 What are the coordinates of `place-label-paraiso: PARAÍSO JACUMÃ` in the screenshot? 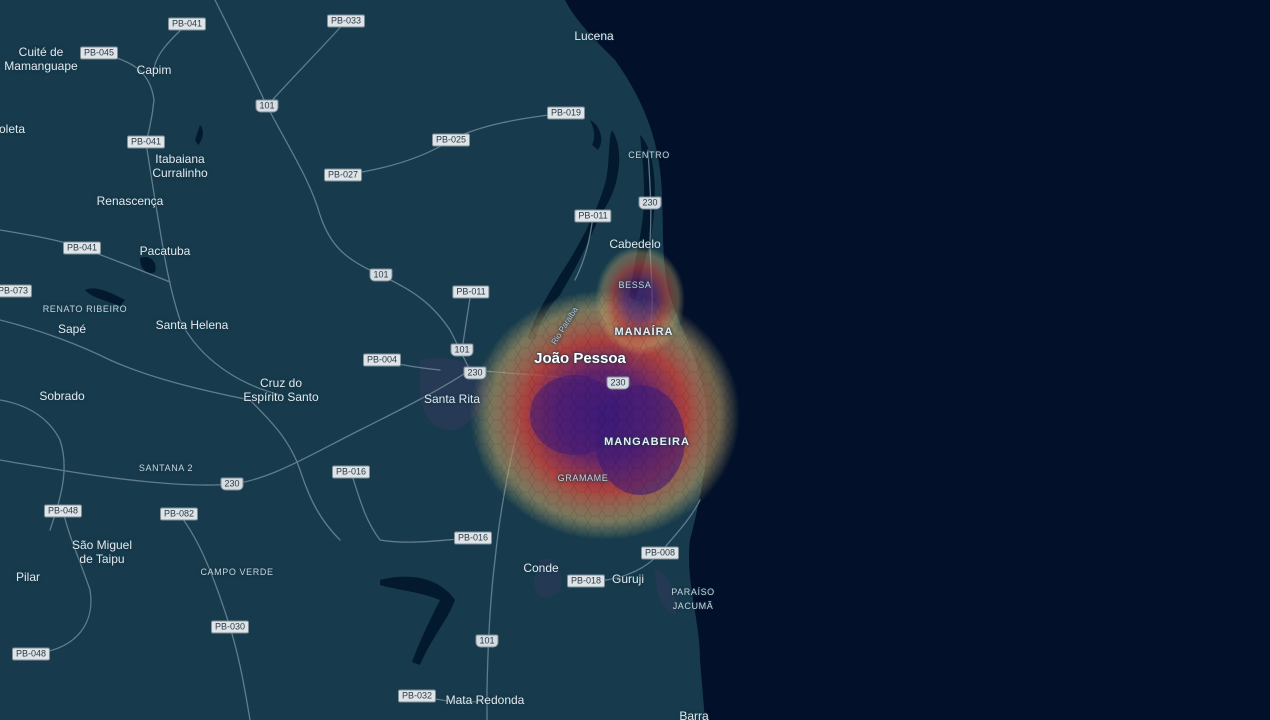 It's located at (693, 599).